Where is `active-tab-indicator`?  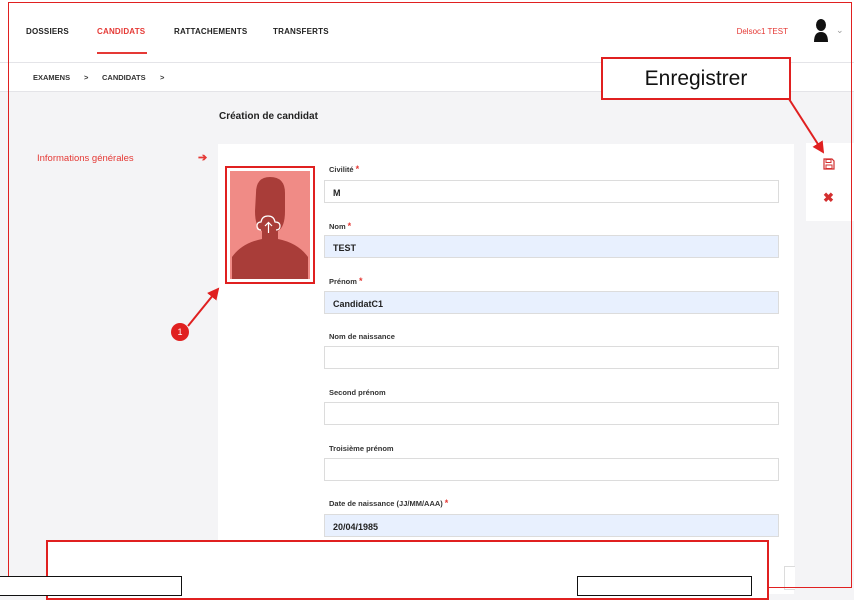
active-tab-indicator is located at coordinates (122, 53).